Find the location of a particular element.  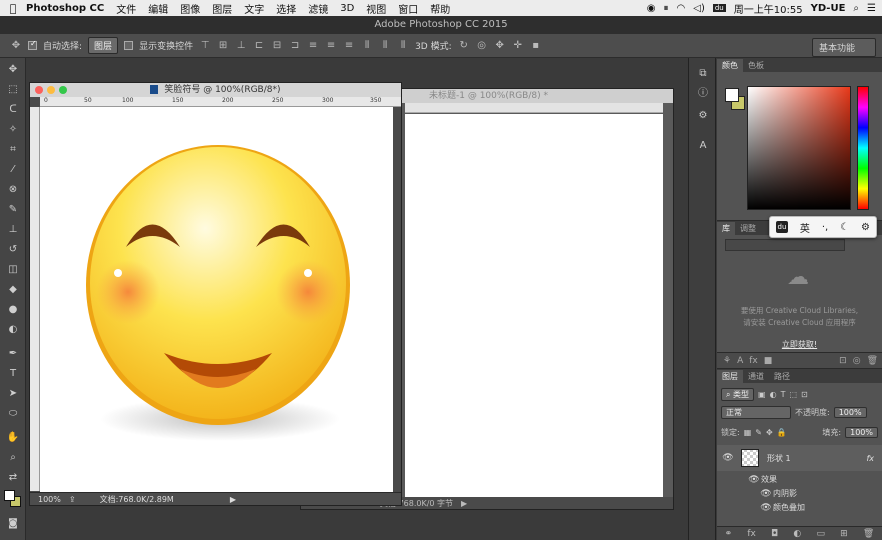

tab-paths: 路径 is located at coordinates (782, 376).